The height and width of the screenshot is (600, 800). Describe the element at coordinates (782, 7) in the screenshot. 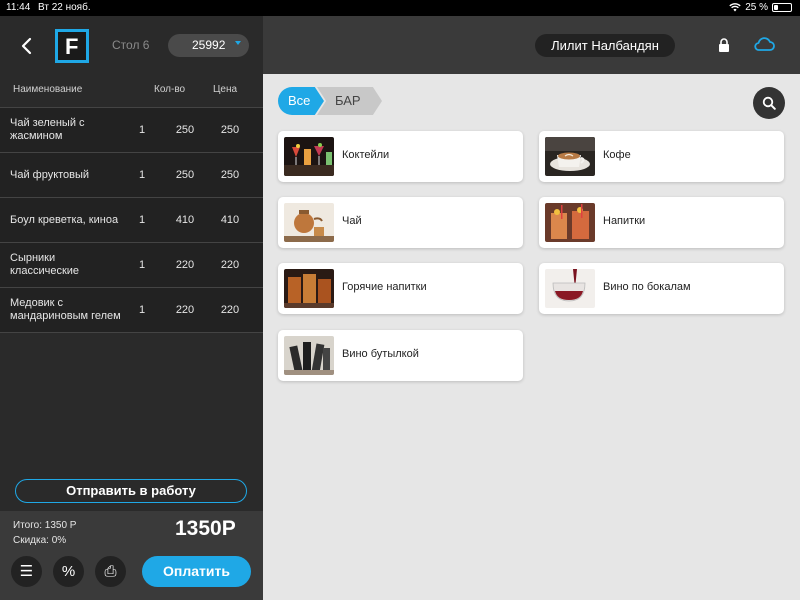

I see `battery-icon` at that location.